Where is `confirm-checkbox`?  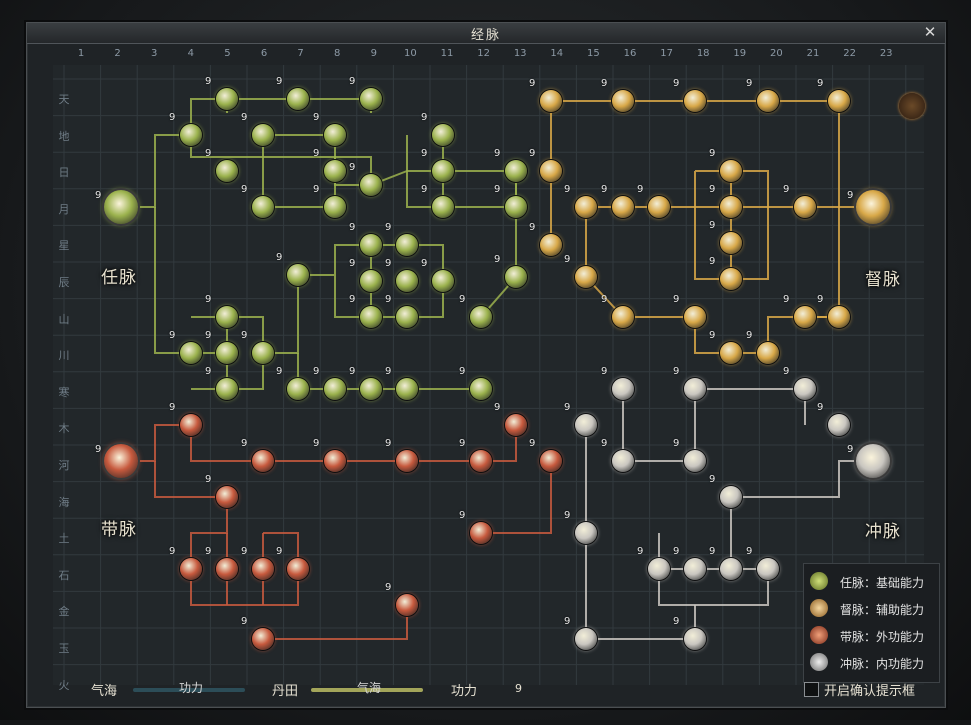 confirm-checkbox is located at coordinates (811, 689).